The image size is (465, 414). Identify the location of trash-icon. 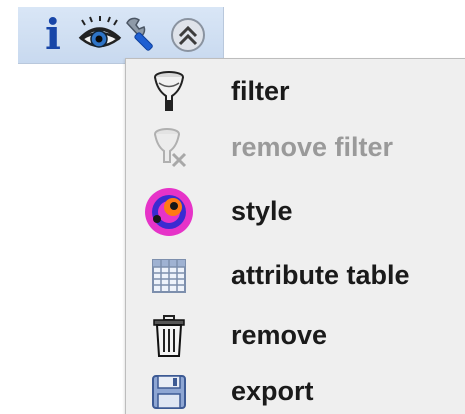
(169, 336).